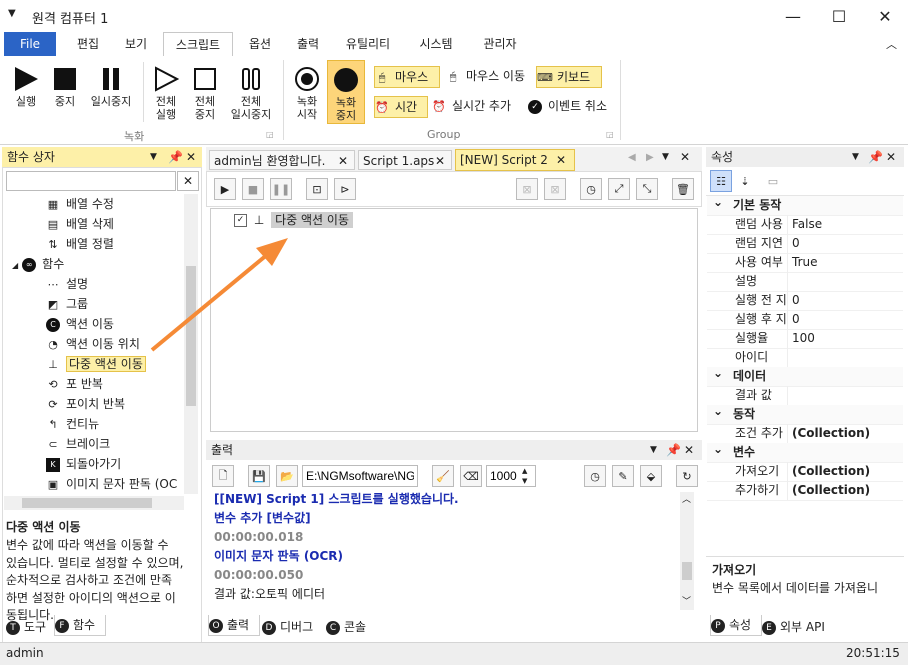  I want to click on pin-icon: 📌, so click(175, 157).